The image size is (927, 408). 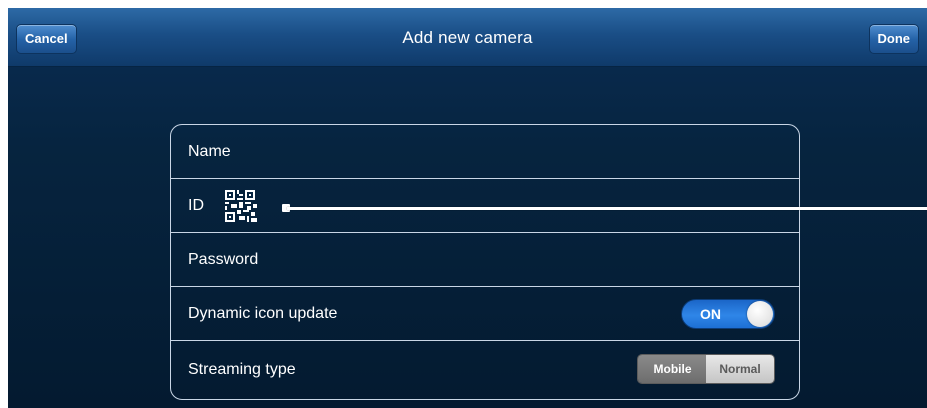 What do you see at coordinates (673, 369) in the screenshot?
I see `segment-mobile: Mobile` at bounding box center [673, 369].